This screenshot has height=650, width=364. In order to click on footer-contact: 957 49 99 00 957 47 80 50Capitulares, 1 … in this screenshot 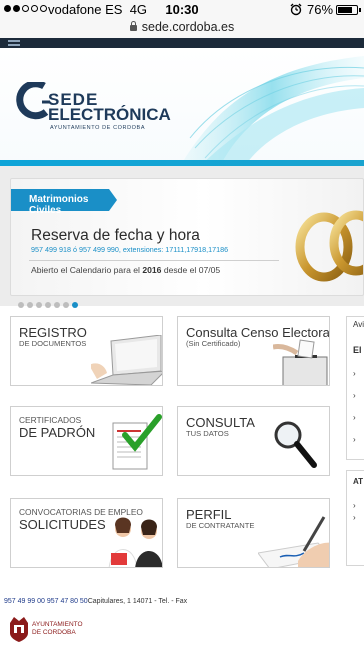, I will do `click(95, 601)`.